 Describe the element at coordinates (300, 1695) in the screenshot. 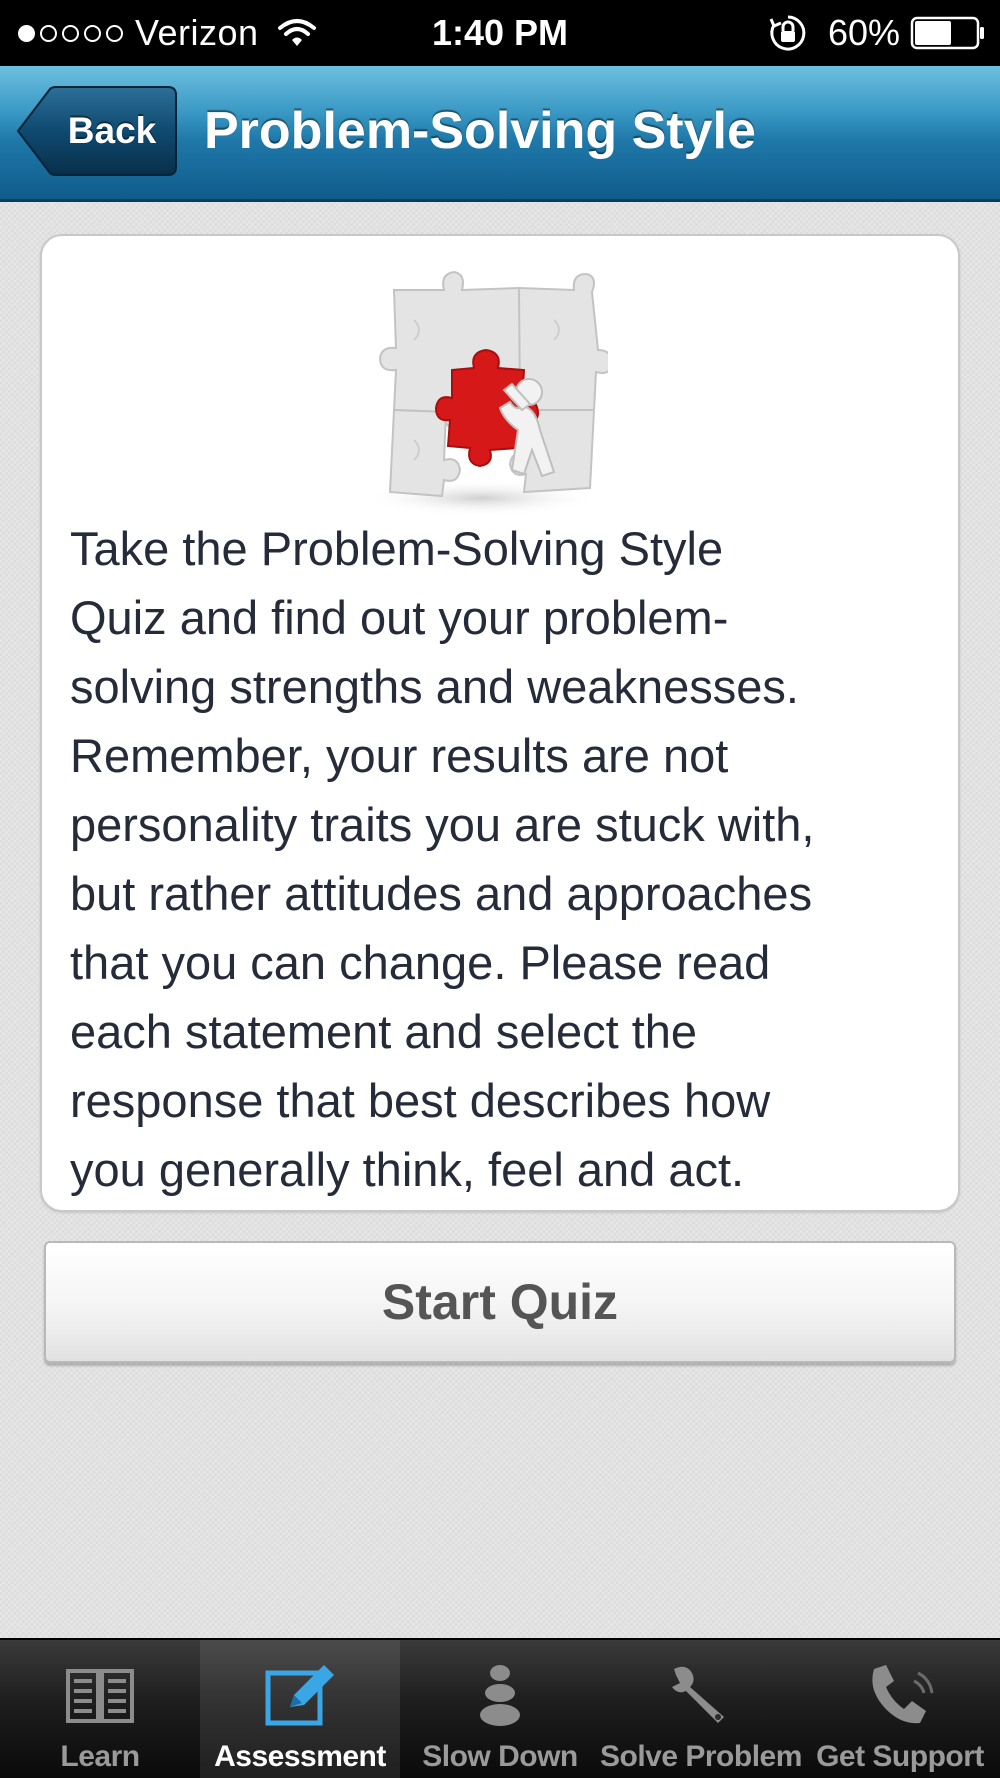

I see `edit-icon` at that location.